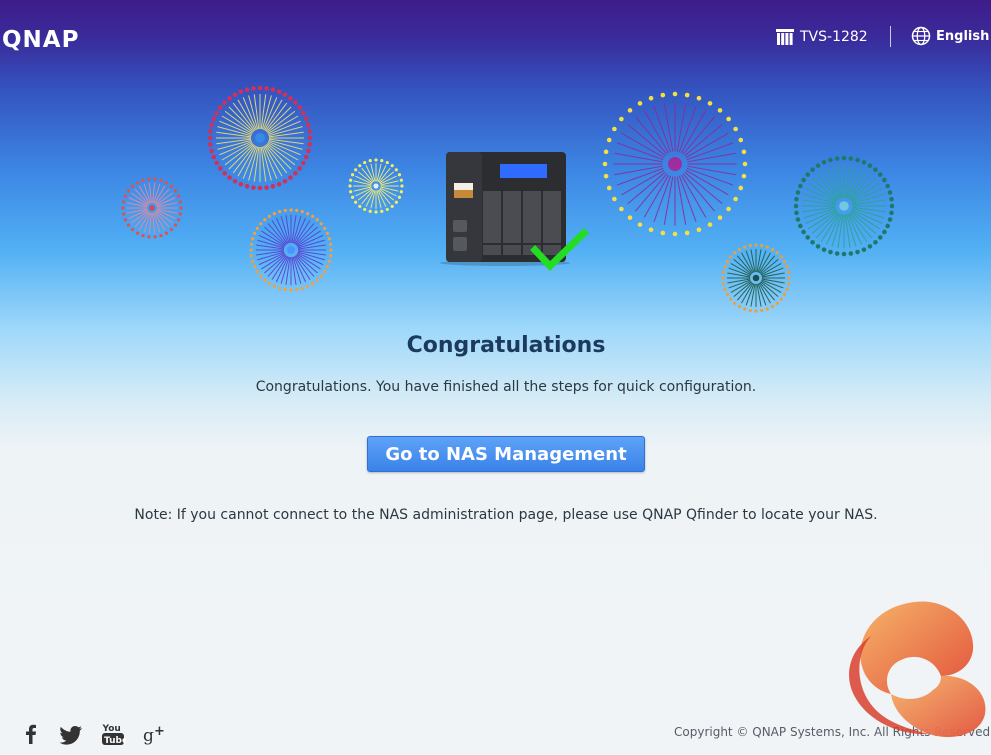 The image size is (991, 755). What do you see at coordinates (834, 37) in the screenshot?
I see `device-name: TVS-1282` at bounding box center [834, 37].